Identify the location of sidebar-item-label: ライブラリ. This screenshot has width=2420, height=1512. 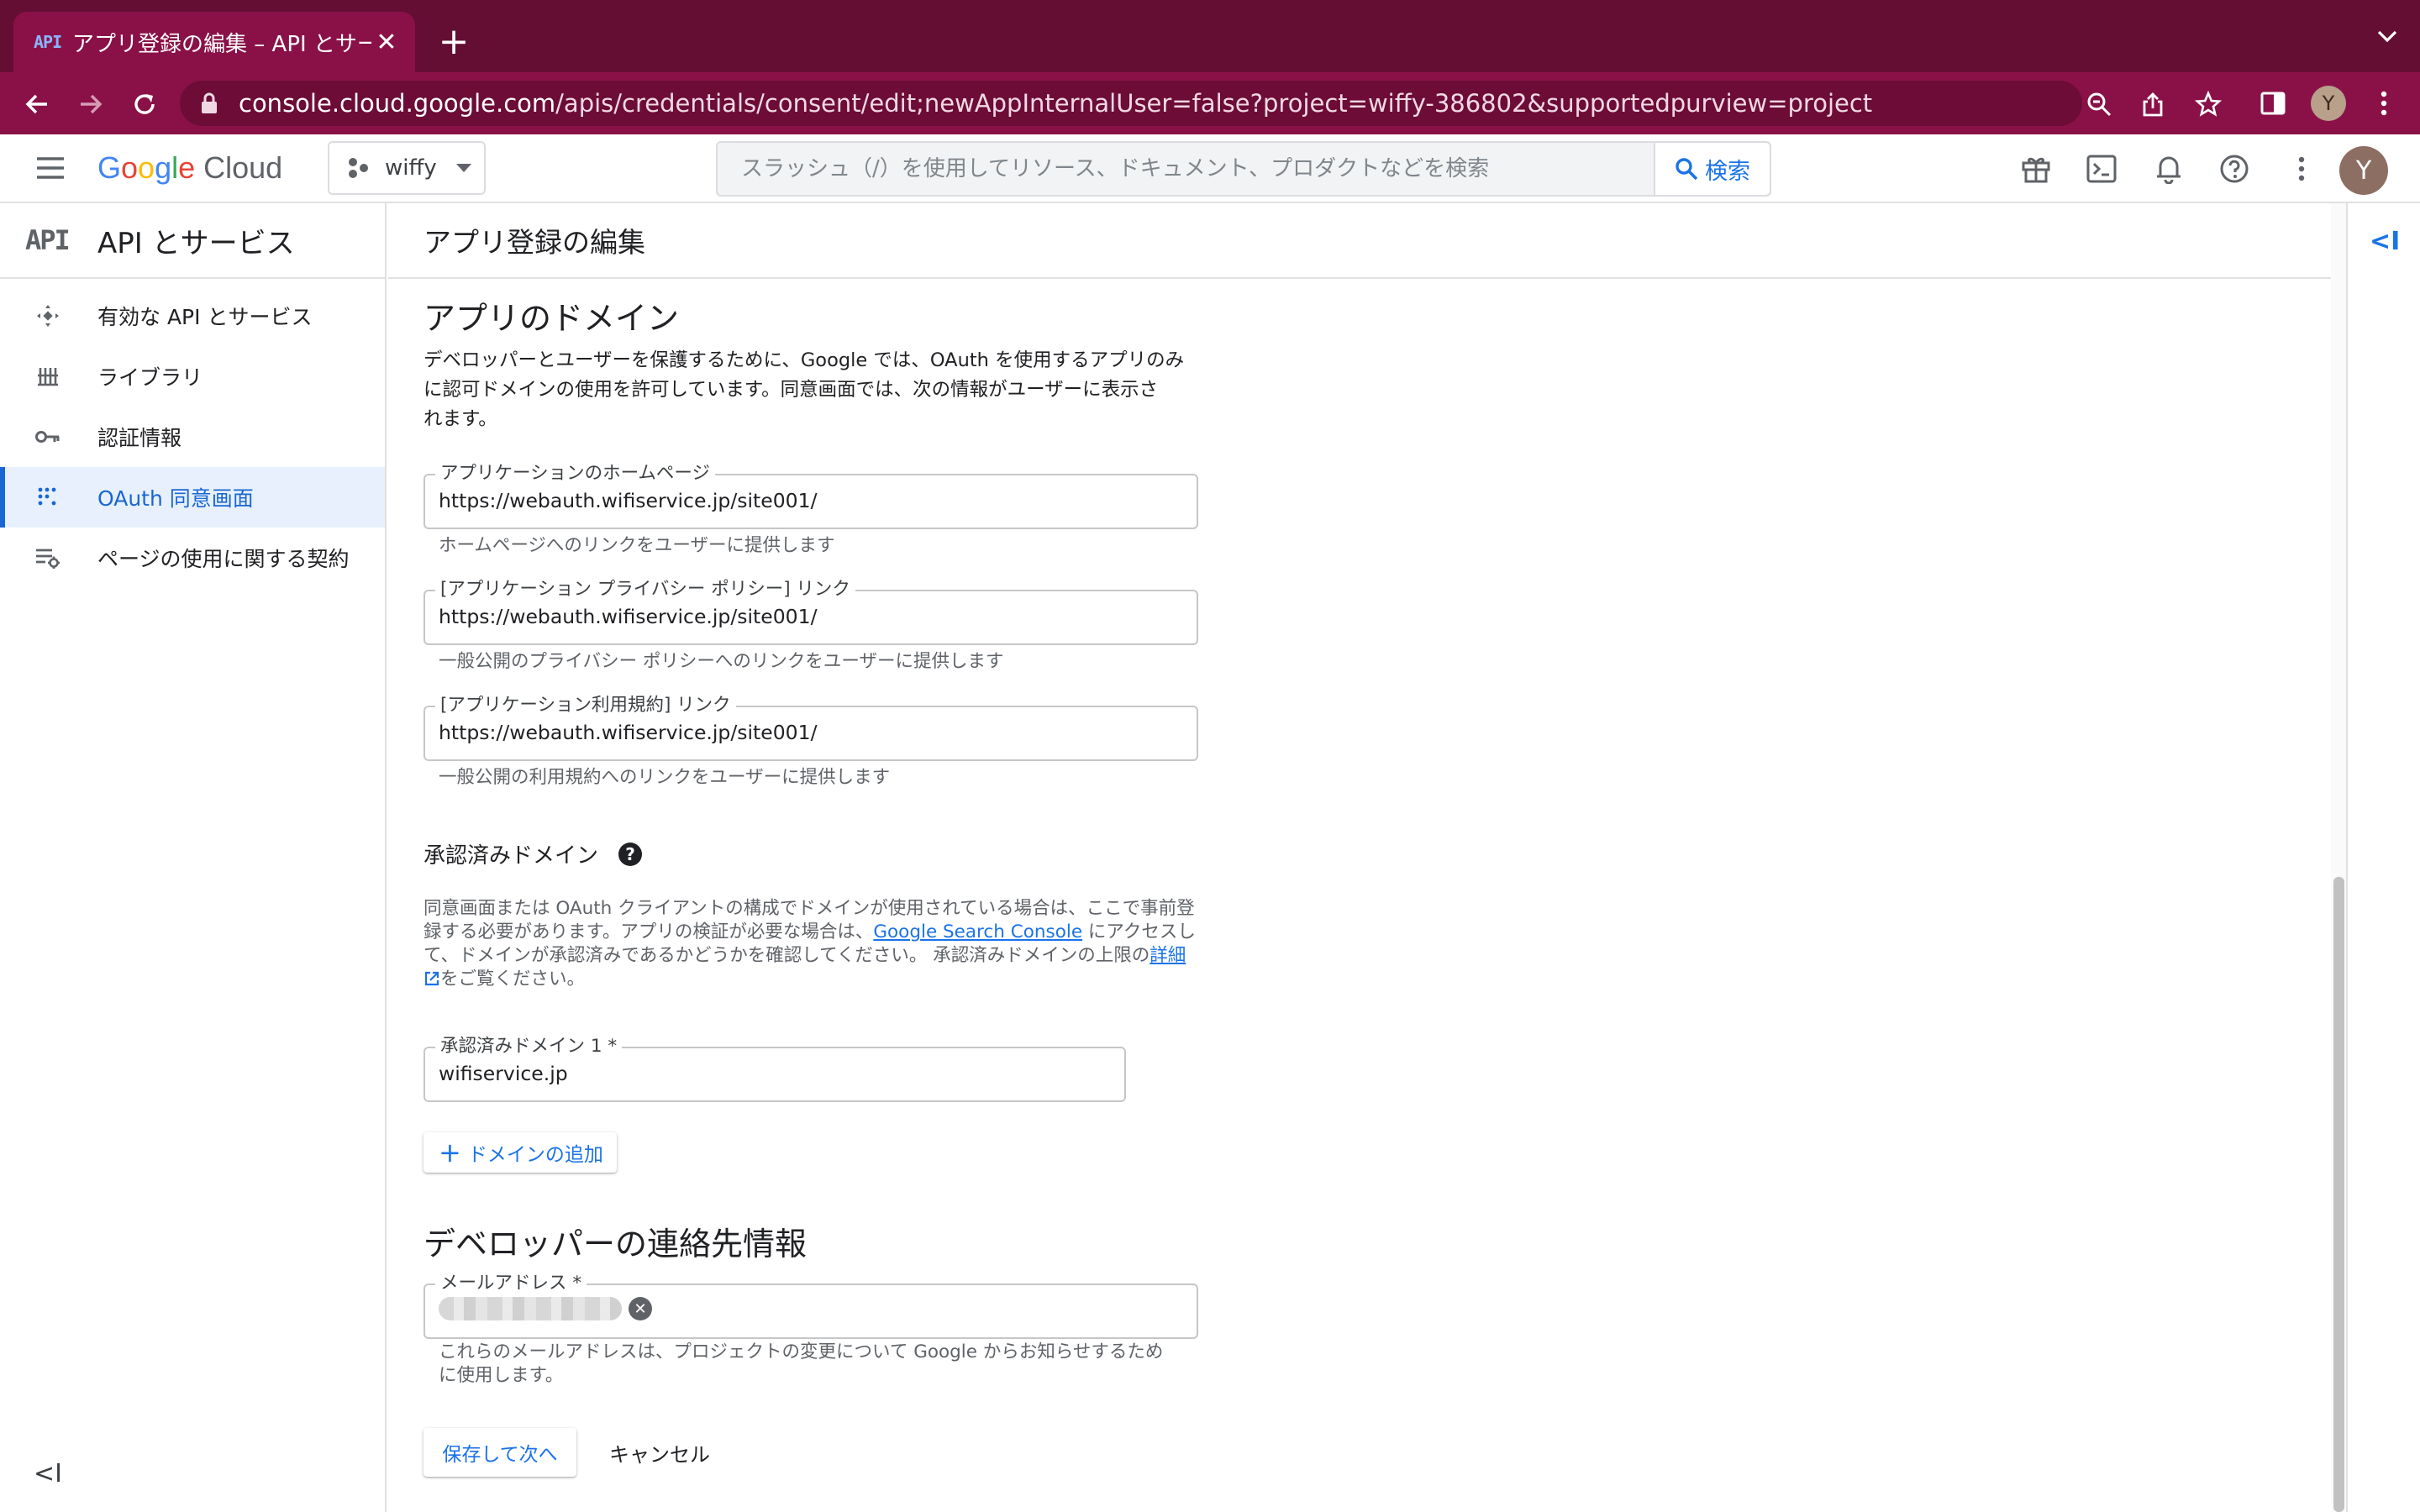
(150, 377).